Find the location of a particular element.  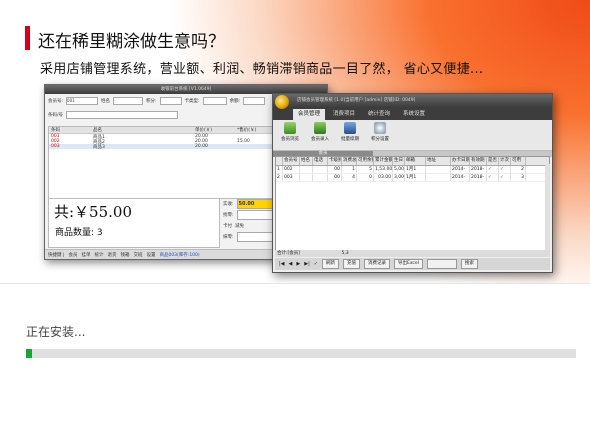

member-tool: 积分设置 is located at coordinates (380, 132).